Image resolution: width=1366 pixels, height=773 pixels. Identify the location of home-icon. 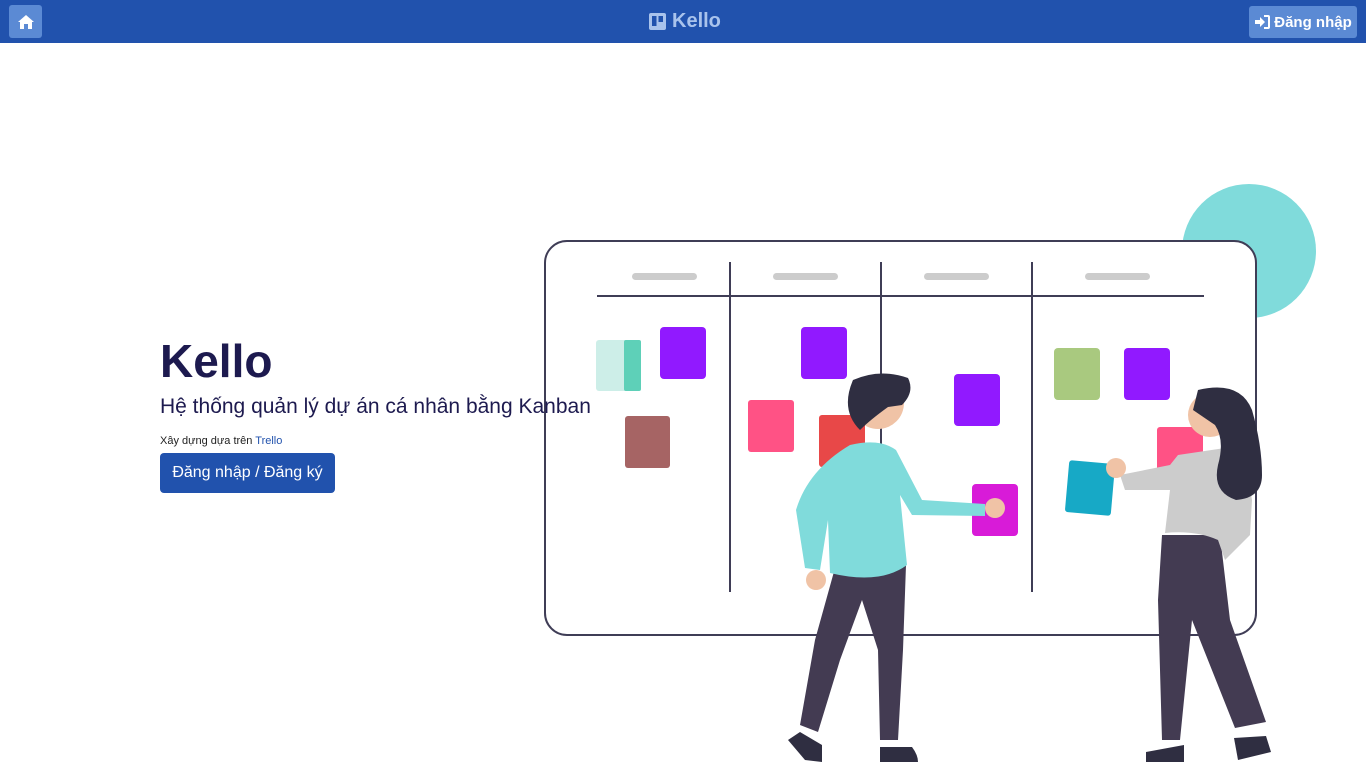
(25, 21).